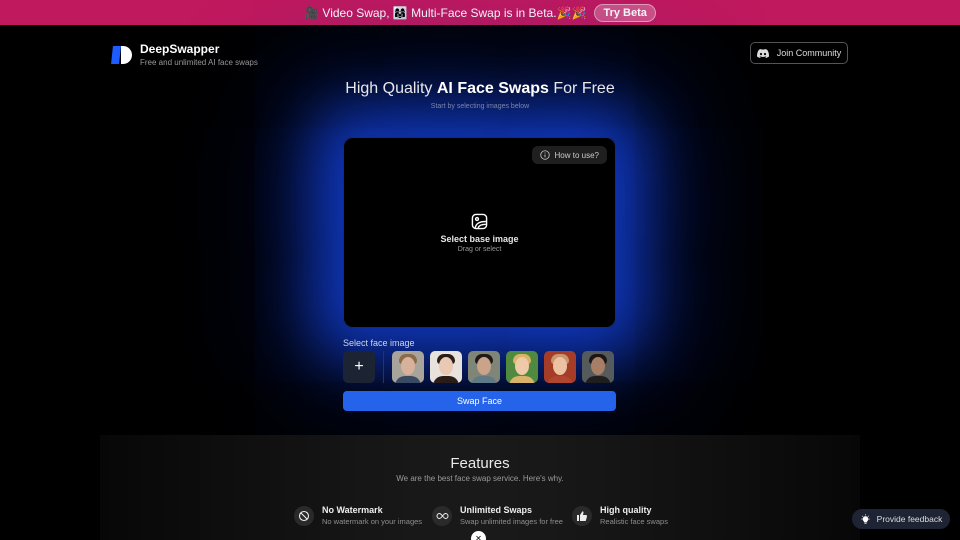  Describe the element at coordinates (620, 515) in the screenshot. I see `feature-high-quality: High quality Realistic face swaps` at that location.